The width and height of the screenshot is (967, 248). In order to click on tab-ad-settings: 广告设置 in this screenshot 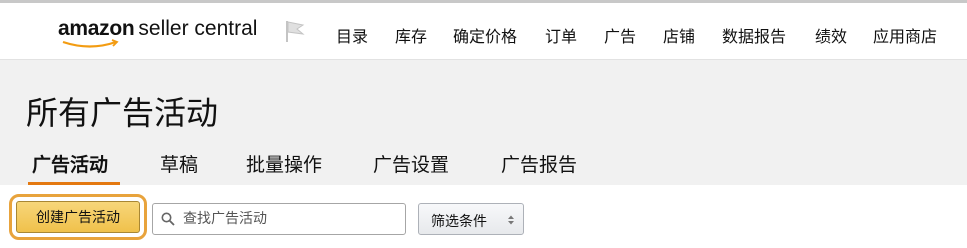, I will do `click(411, 166)`.